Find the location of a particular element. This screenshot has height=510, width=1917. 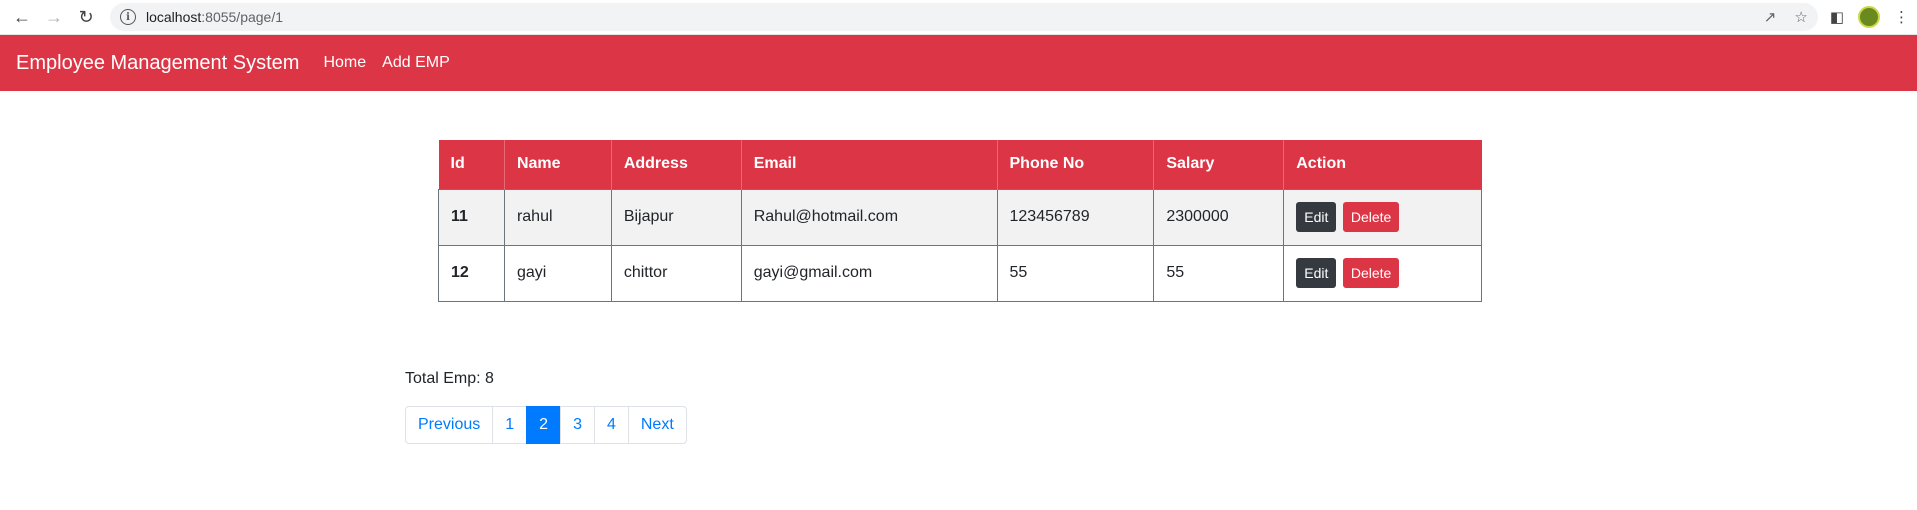

cell-address: chittor is located at coordinates (676, 273).